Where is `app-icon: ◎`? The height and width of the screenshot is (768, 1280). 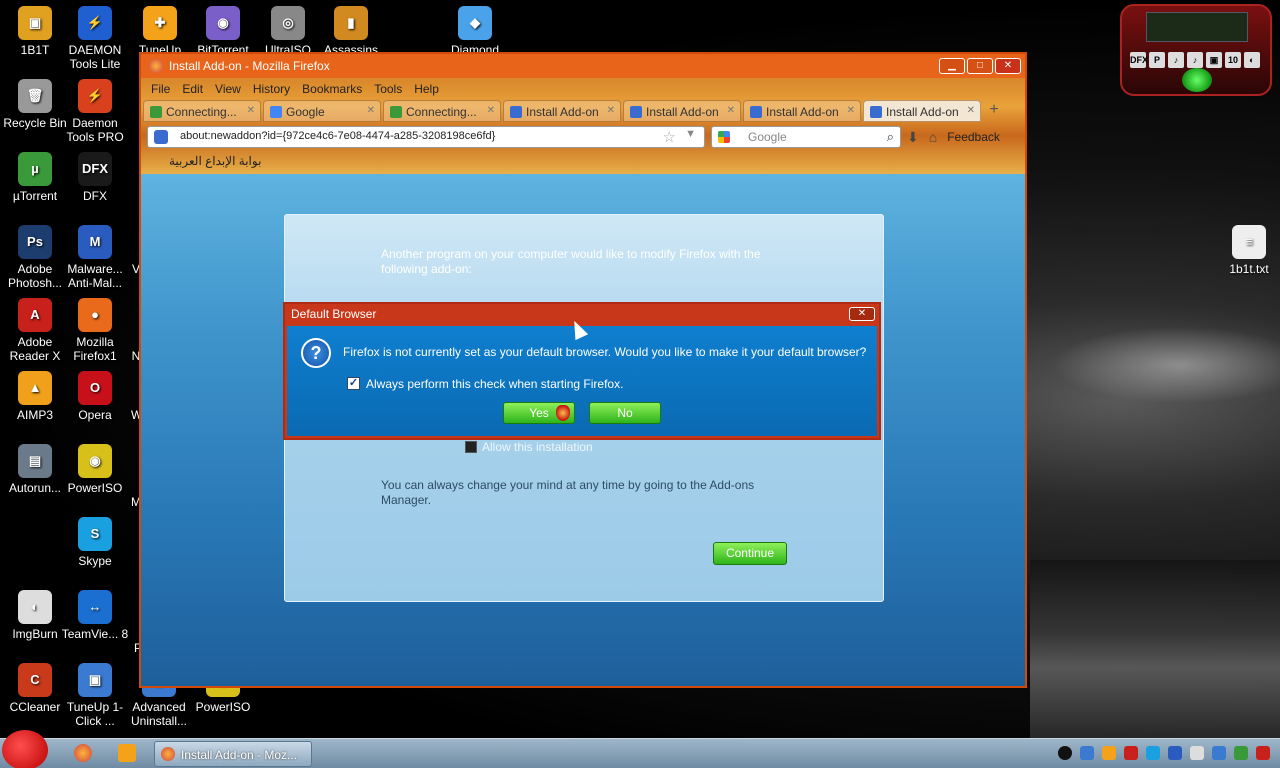
app-icon: ◎ is located at coordinates (288, 23).